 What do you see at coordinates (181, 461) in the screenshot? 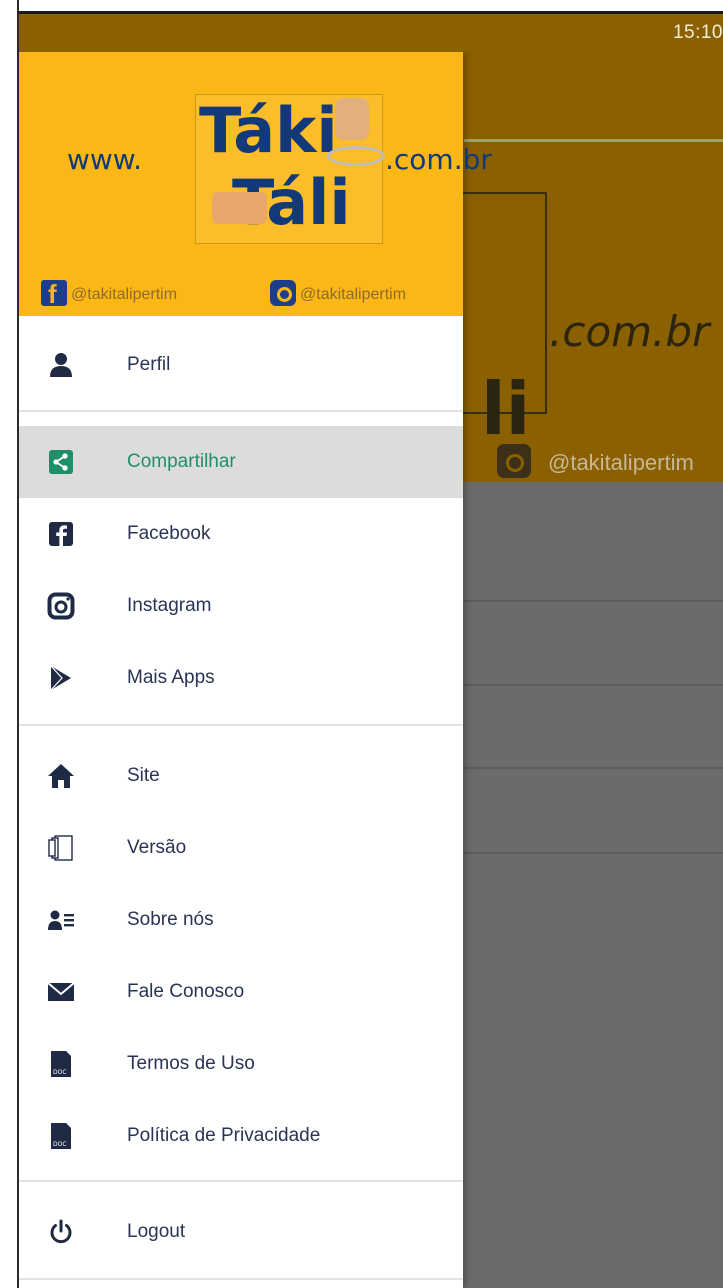
I see `menu-item-label: Compartilhar` at bounding box center [181, 461].